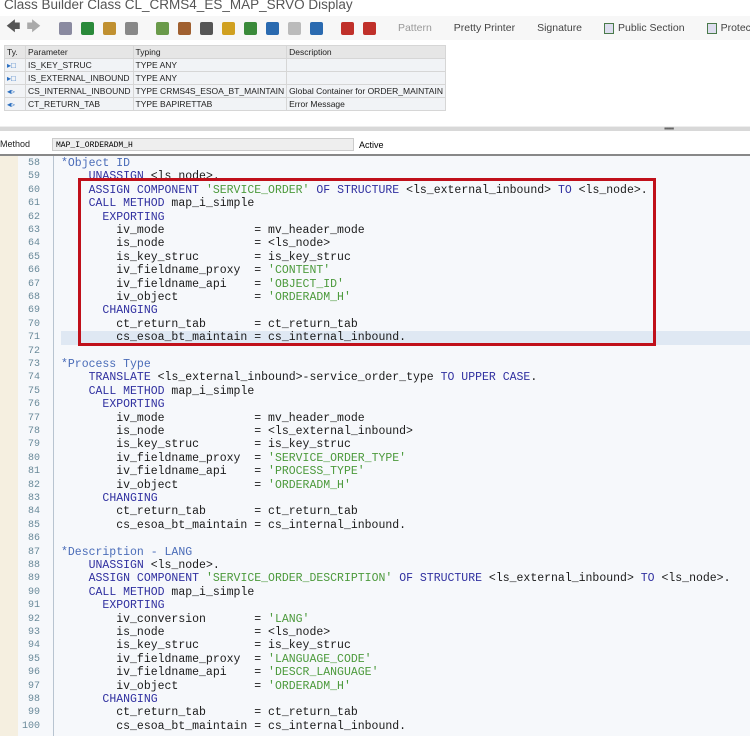 The height and width of the screenshot is (736, 750). I want to click on code-line: 63 iv_mode = mv_header_mode, so click(375, 230).